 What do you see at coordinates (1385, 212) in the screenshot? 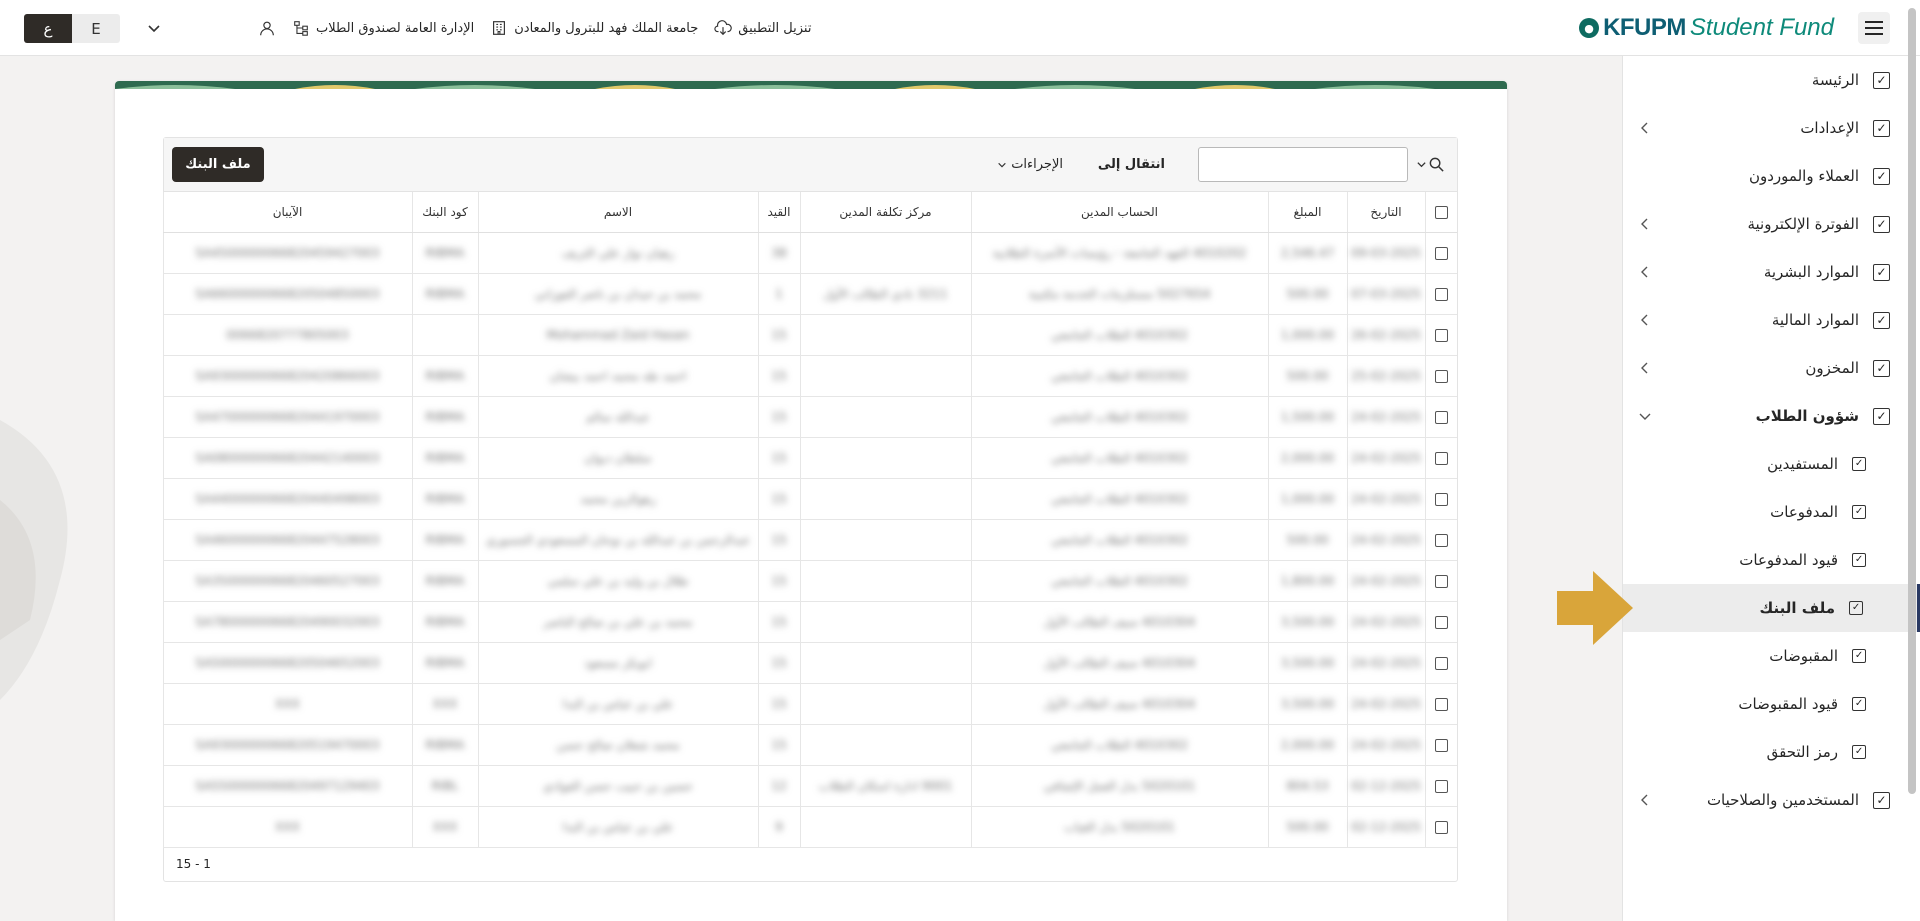
I see `col-header-date: التاريخ` at bounding box center [1385, 212].